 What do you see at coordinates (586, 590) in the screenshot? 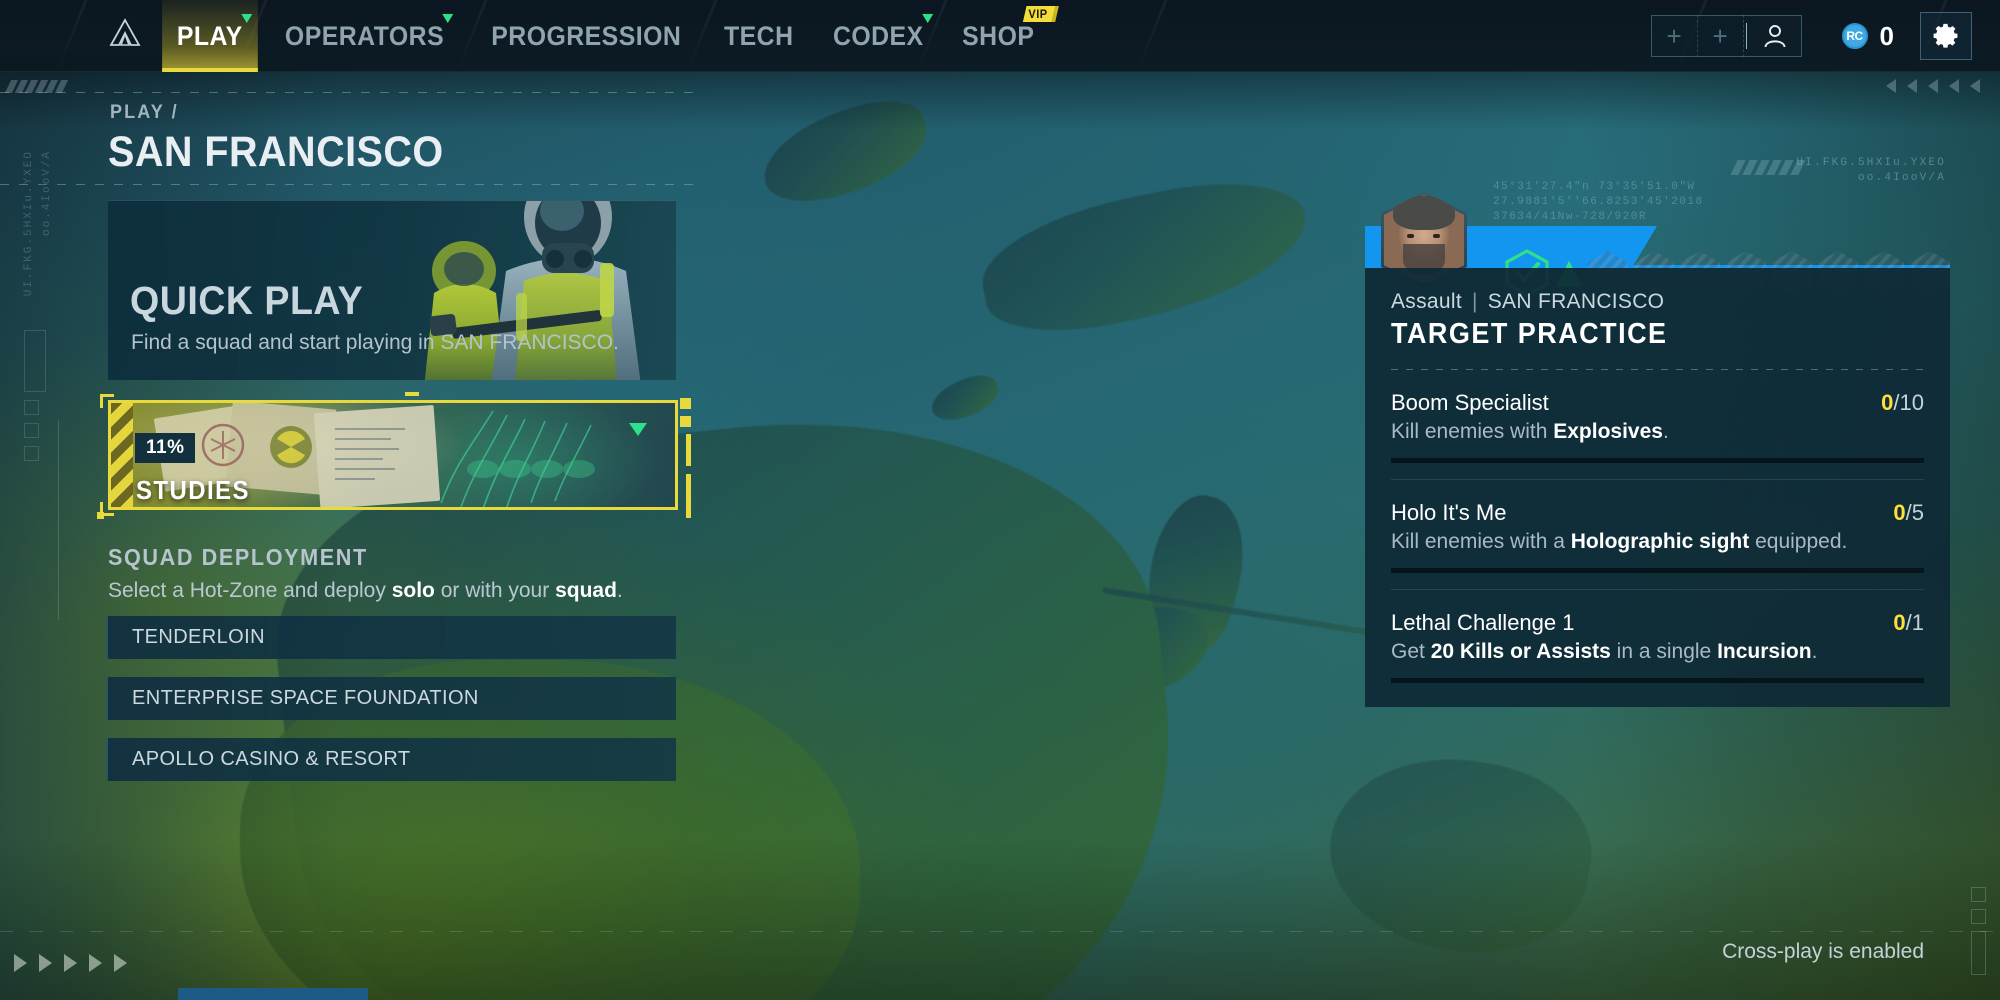
I see `sd-sub-squad: squad` at bounding box center [586, 590].